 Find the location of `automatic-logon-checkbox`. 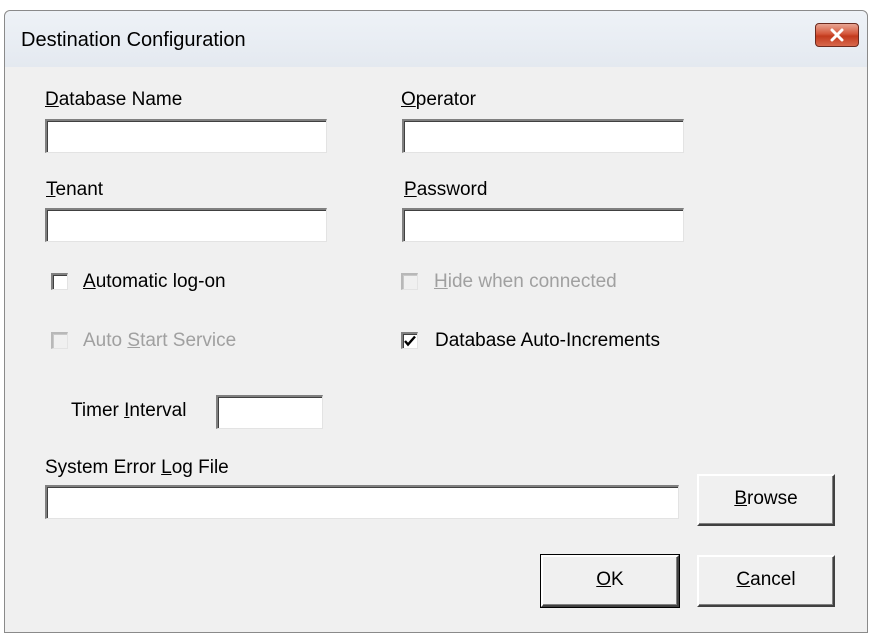

automatic-logon-checkbox is located at coordinates (59, 281).